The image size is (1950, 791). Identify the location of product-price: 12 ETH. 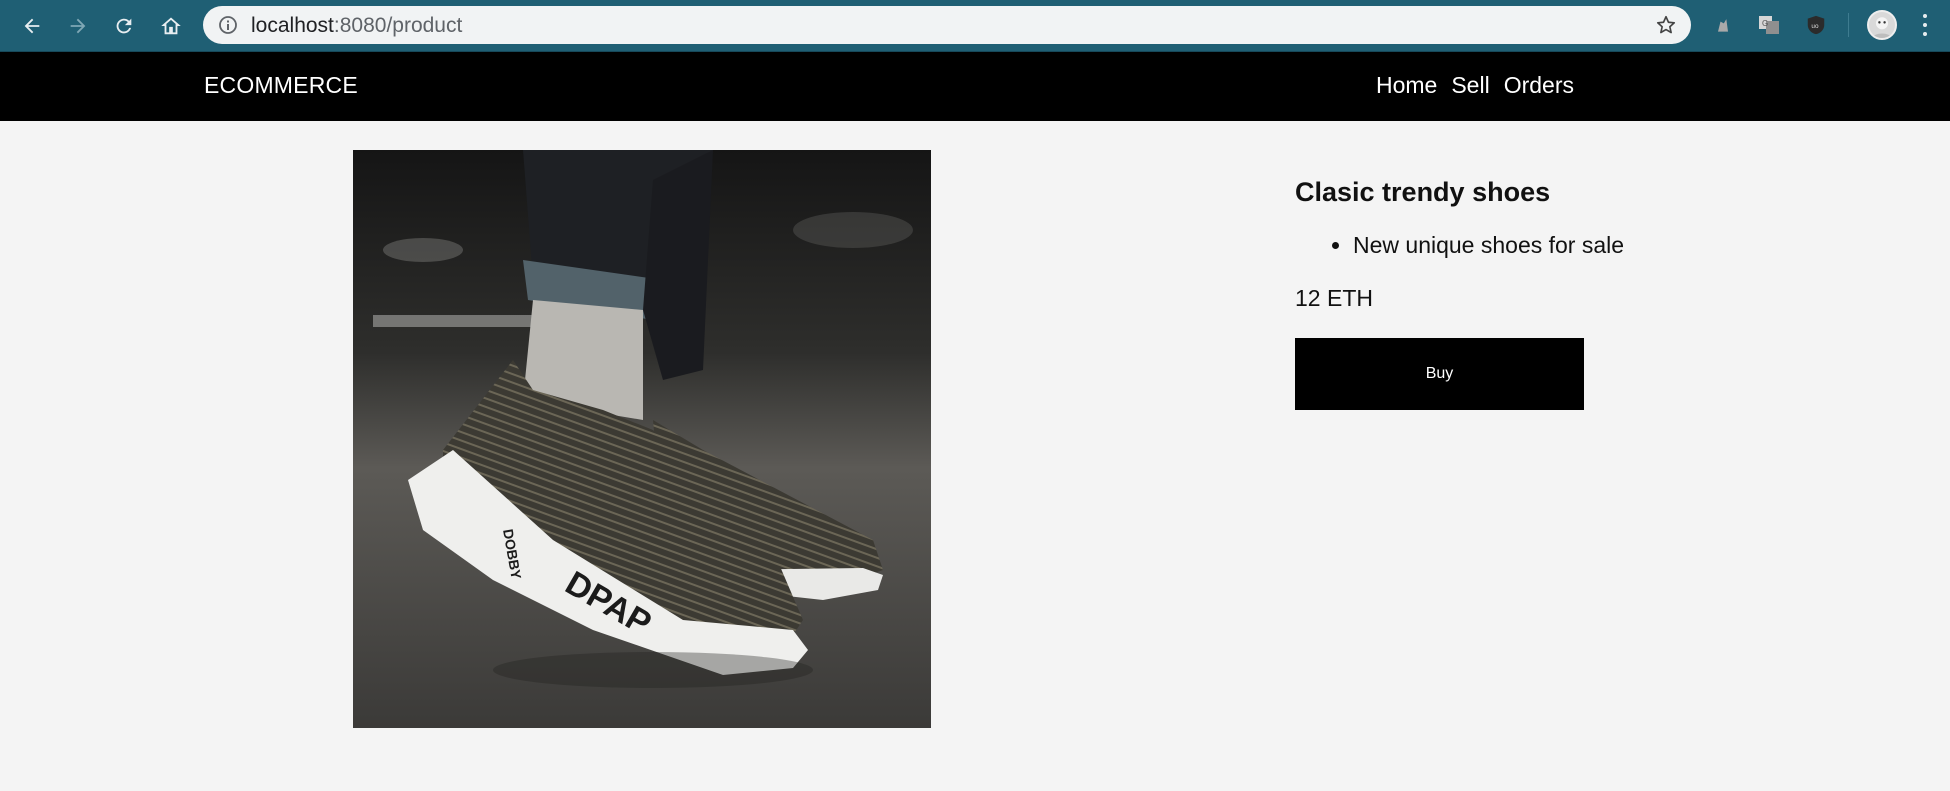
(1334, 298).